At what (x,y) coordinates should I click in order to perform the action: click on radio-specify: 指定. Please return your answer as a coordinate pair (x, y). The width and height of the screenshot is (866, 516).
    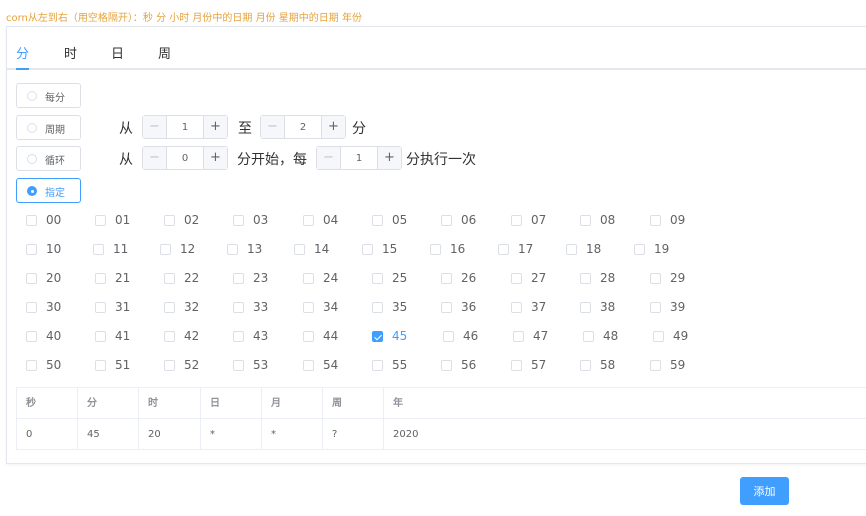
    Looking at the image, I should click on (48, 190).